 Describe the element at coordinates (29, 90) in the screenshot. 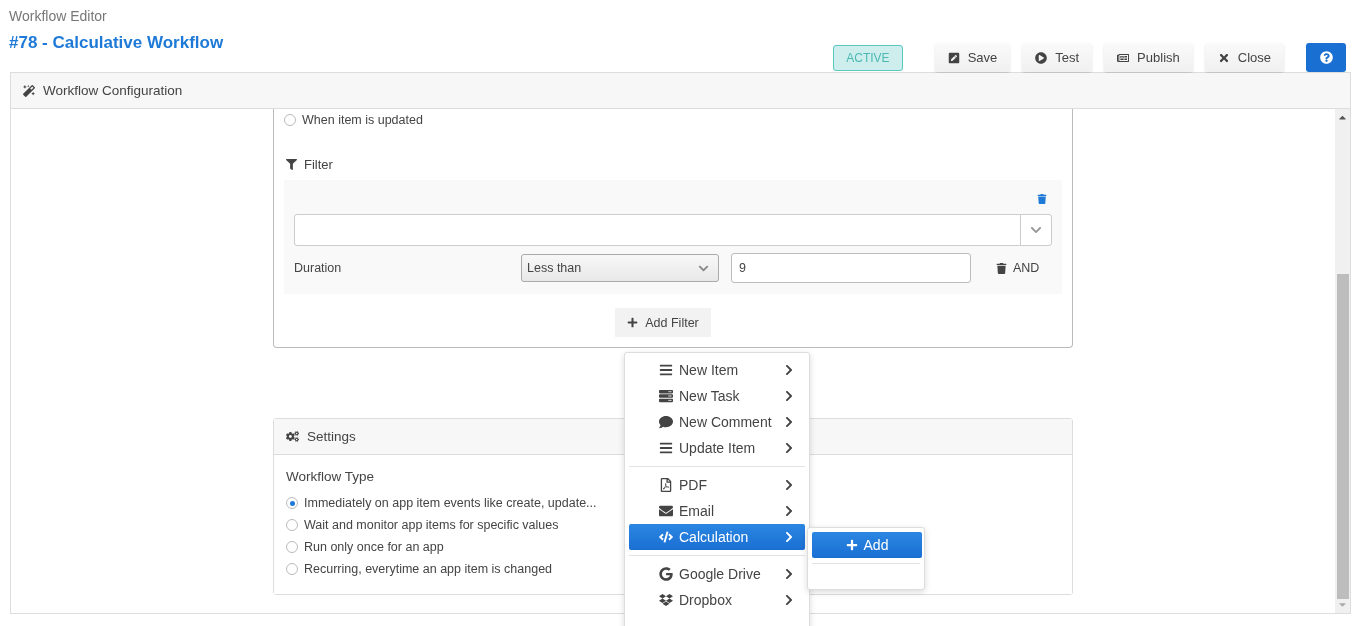

I see `magic-wand-icon` at that location.